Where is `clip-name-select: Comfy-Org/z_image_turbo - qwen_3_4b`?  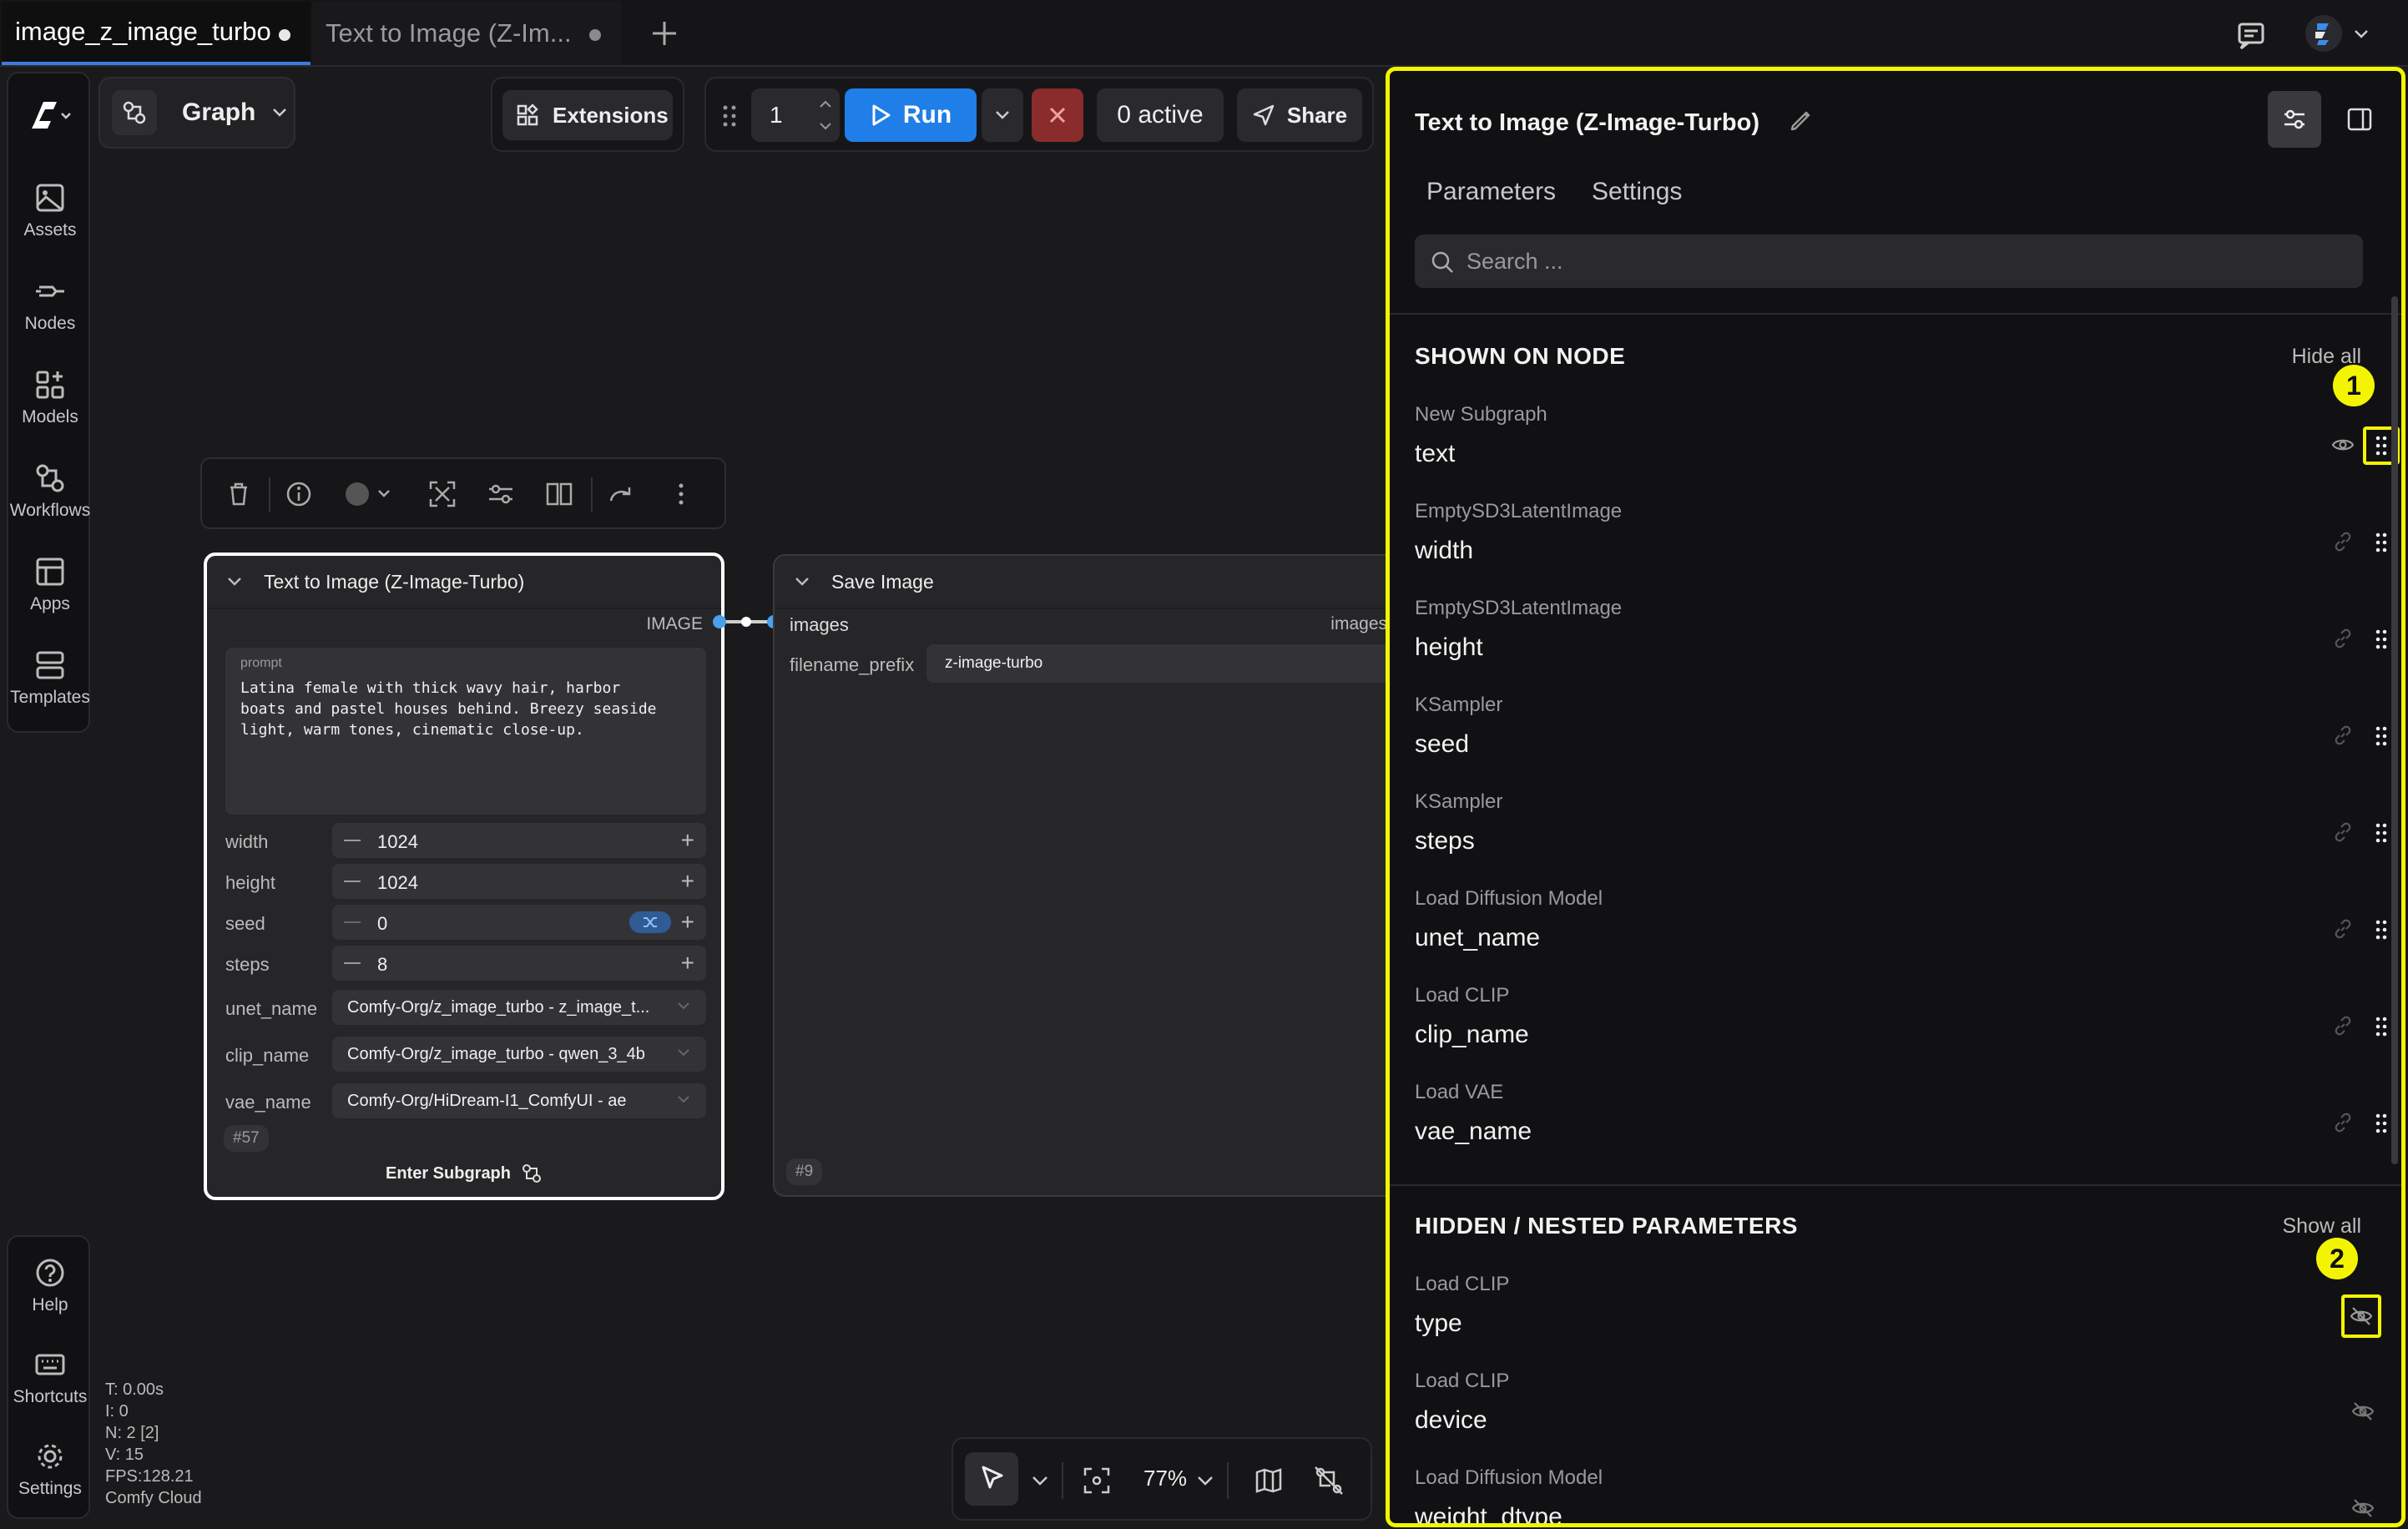 clip-name-select: Comfy-Org/z_image_turbo - qwen_3_4b is located at coordinates (519, 1054).